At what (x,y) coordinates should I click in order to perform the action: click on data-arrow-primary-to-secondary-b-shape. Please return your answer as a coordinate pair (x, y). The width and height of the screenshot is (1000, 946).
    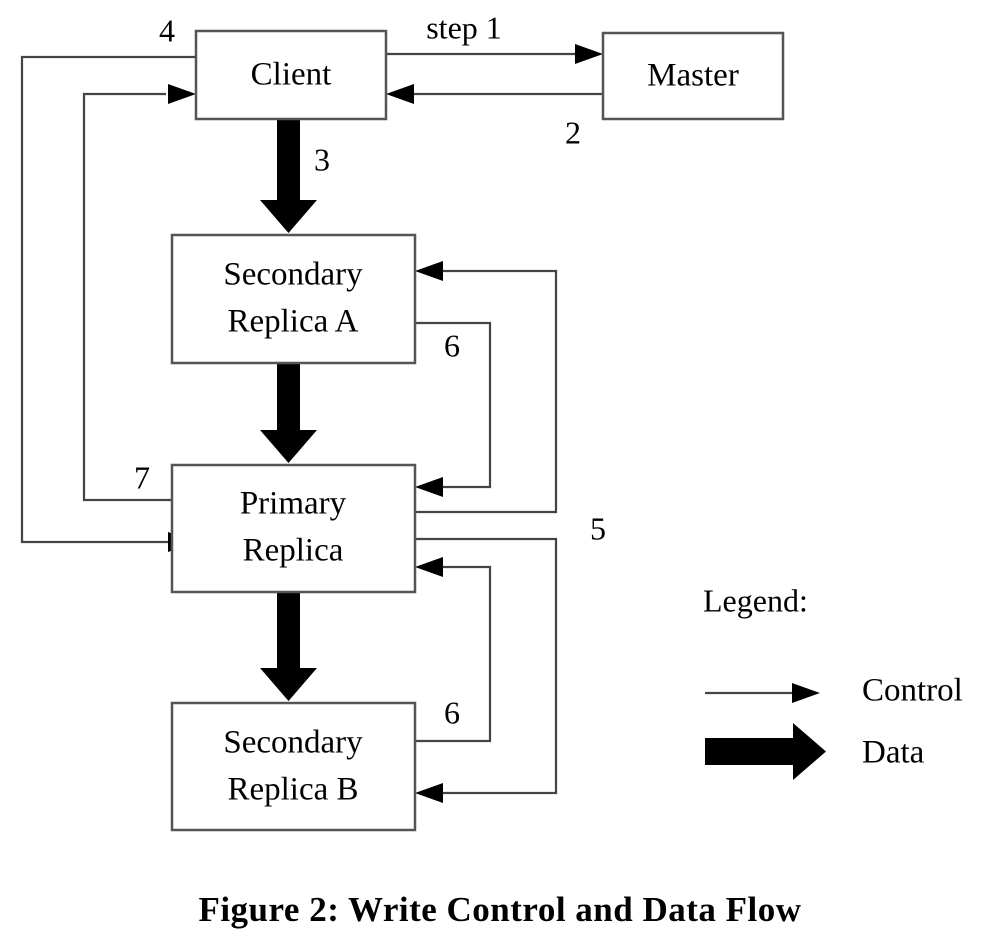
    Looking at the image, I should click on (288, 646).